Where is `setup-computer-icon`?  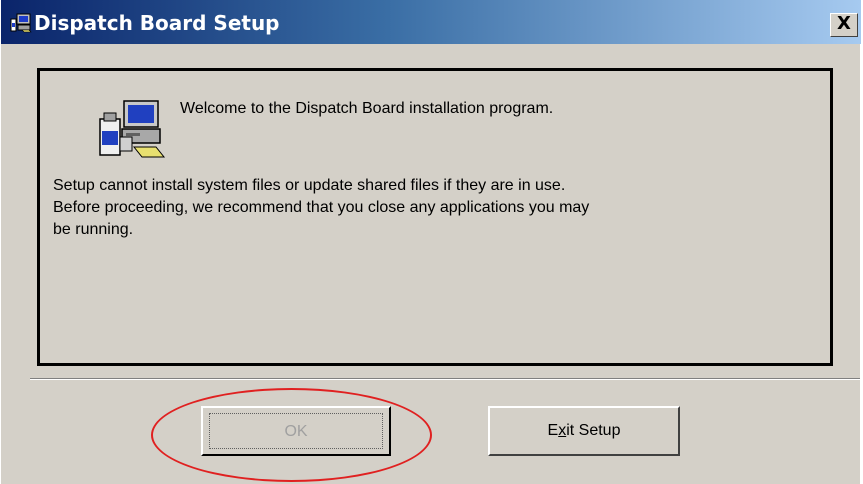 setup-computer-icon is located at coordinates (21, 23).